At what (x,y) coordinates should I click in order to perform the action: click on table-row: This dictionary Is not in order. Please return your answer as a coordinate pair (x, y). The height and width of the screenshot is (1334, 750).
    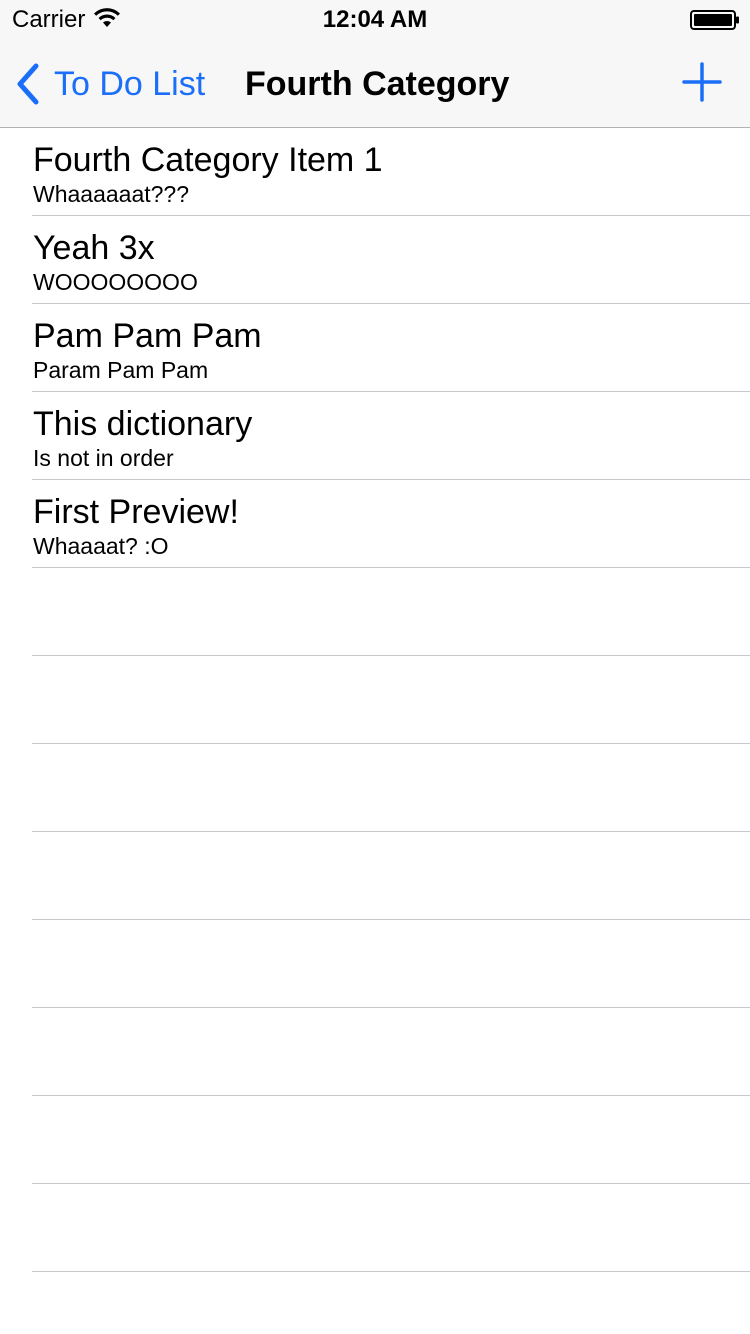
    Looking at the image, I should click on (391, 436).